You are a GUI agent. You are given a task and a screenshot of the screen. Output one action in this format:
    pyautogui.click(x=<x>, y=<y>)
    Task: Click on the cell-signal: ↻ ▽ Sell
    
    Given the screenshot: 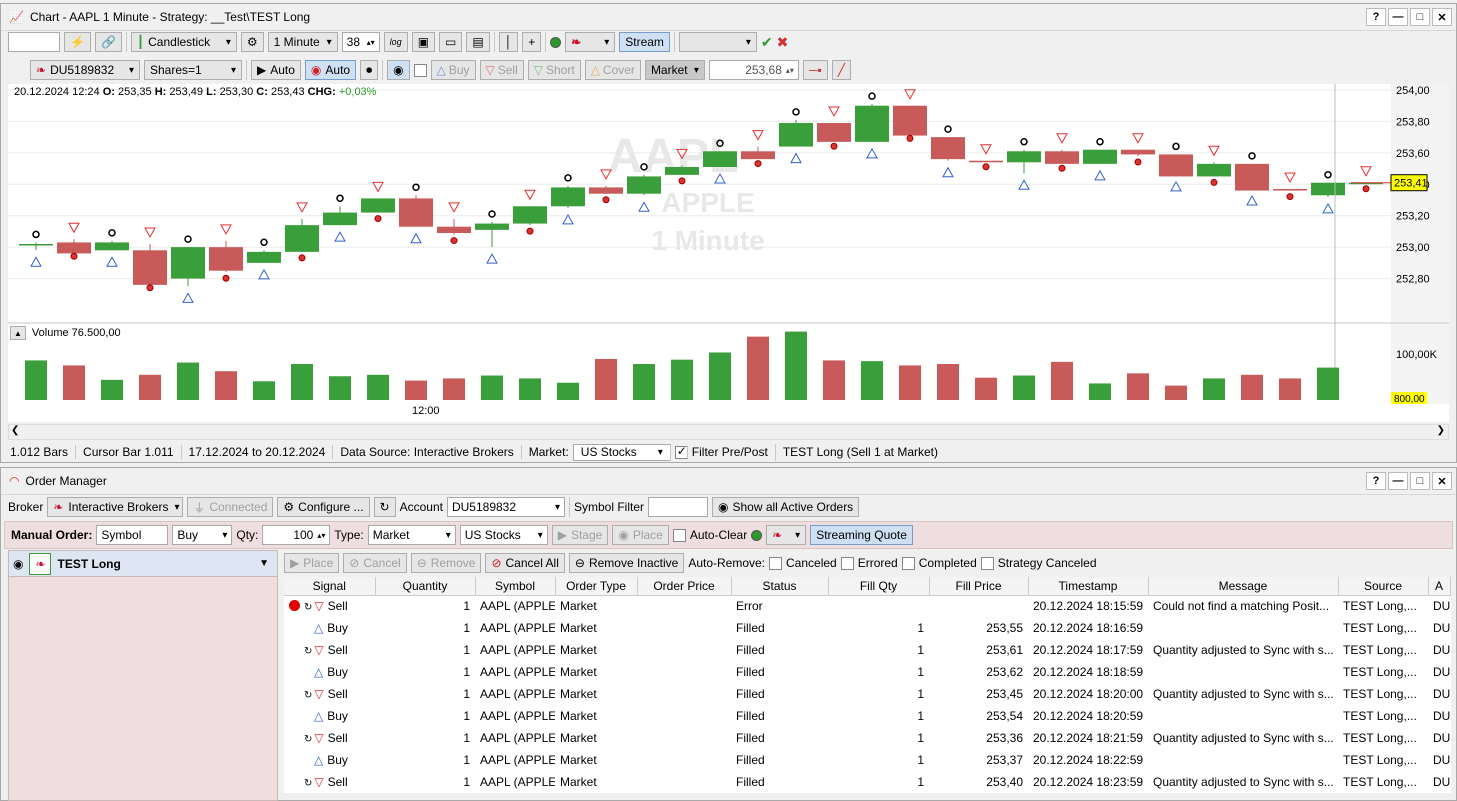 What is the action you would take?
    pyautogui.click(x=329, y=650)
    